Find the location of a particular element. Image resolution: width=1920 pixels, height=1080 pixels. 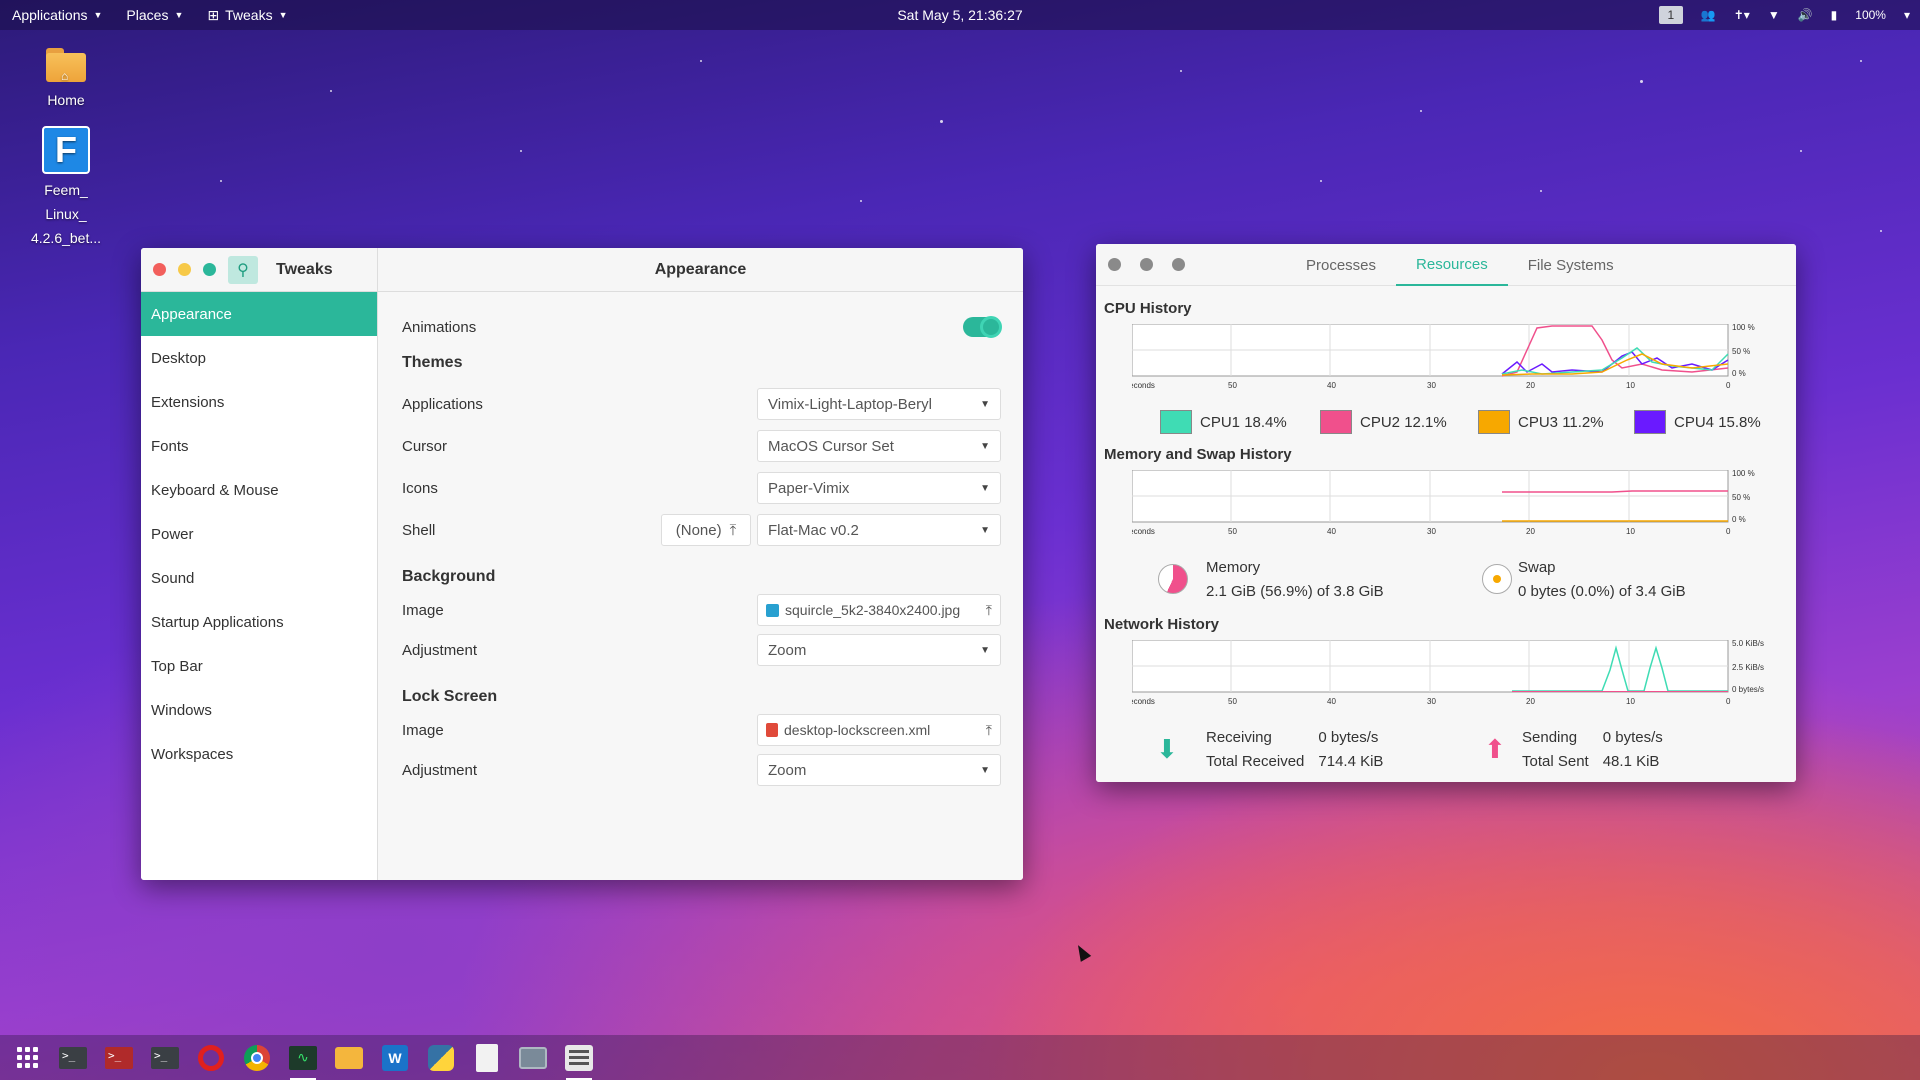

terminal-dark-icon: >_ is located at coordinates (165, 1058).